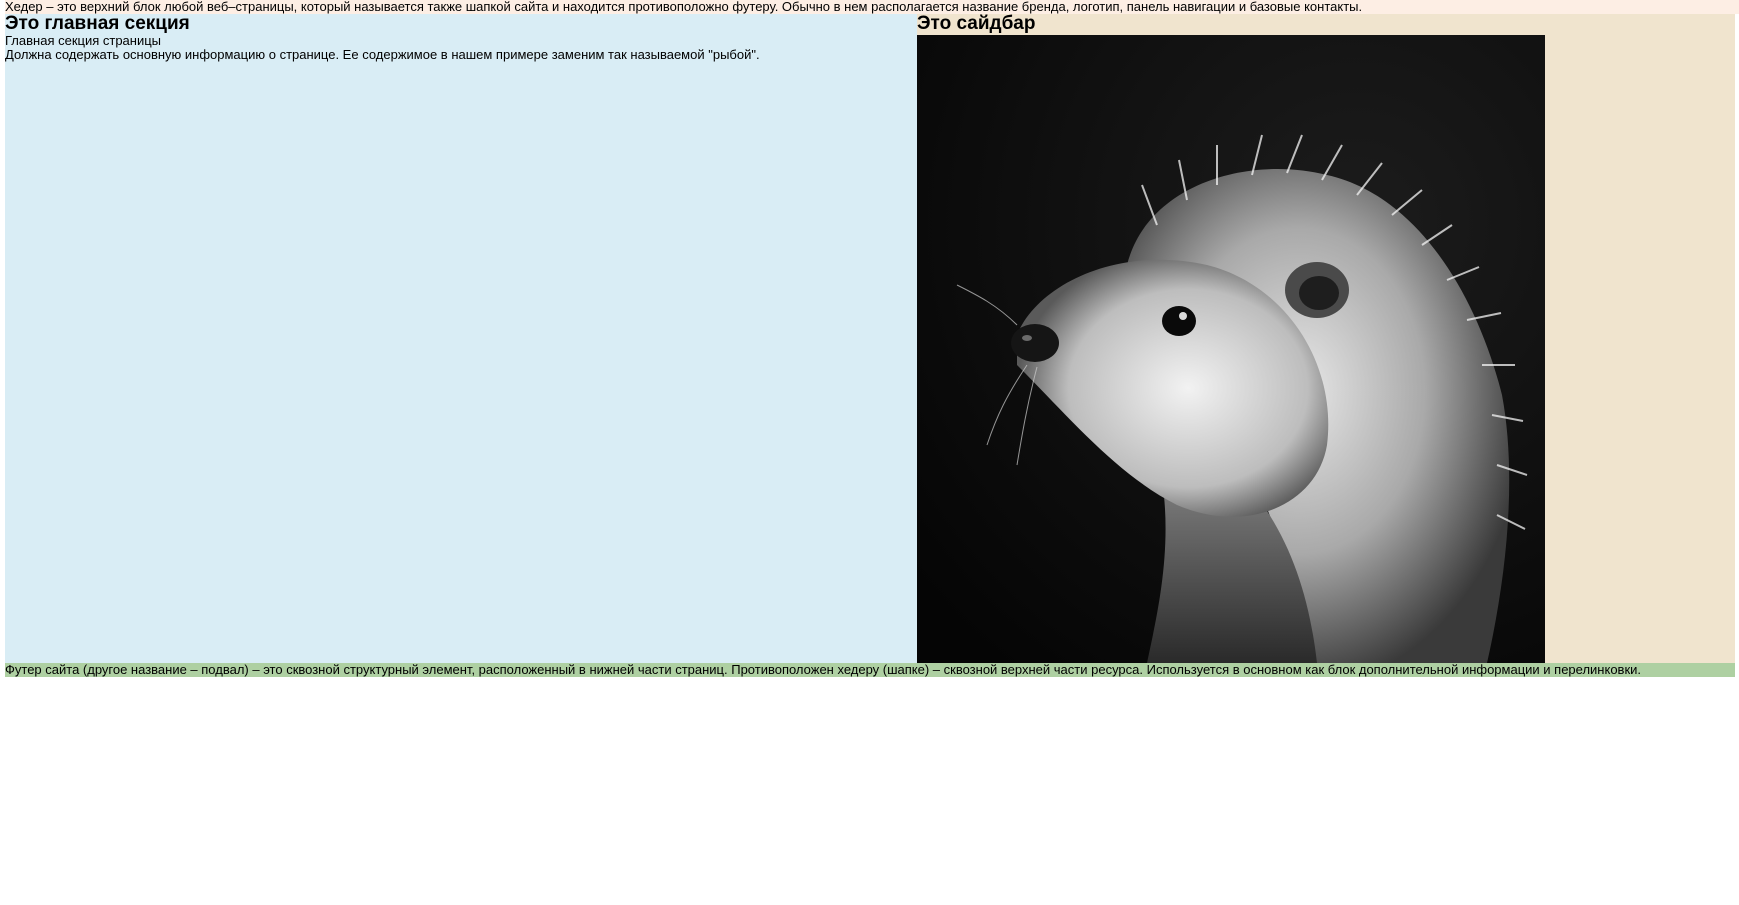  I want to click on main-section-subtitle: Главная секция страницы, so click(83, 40).